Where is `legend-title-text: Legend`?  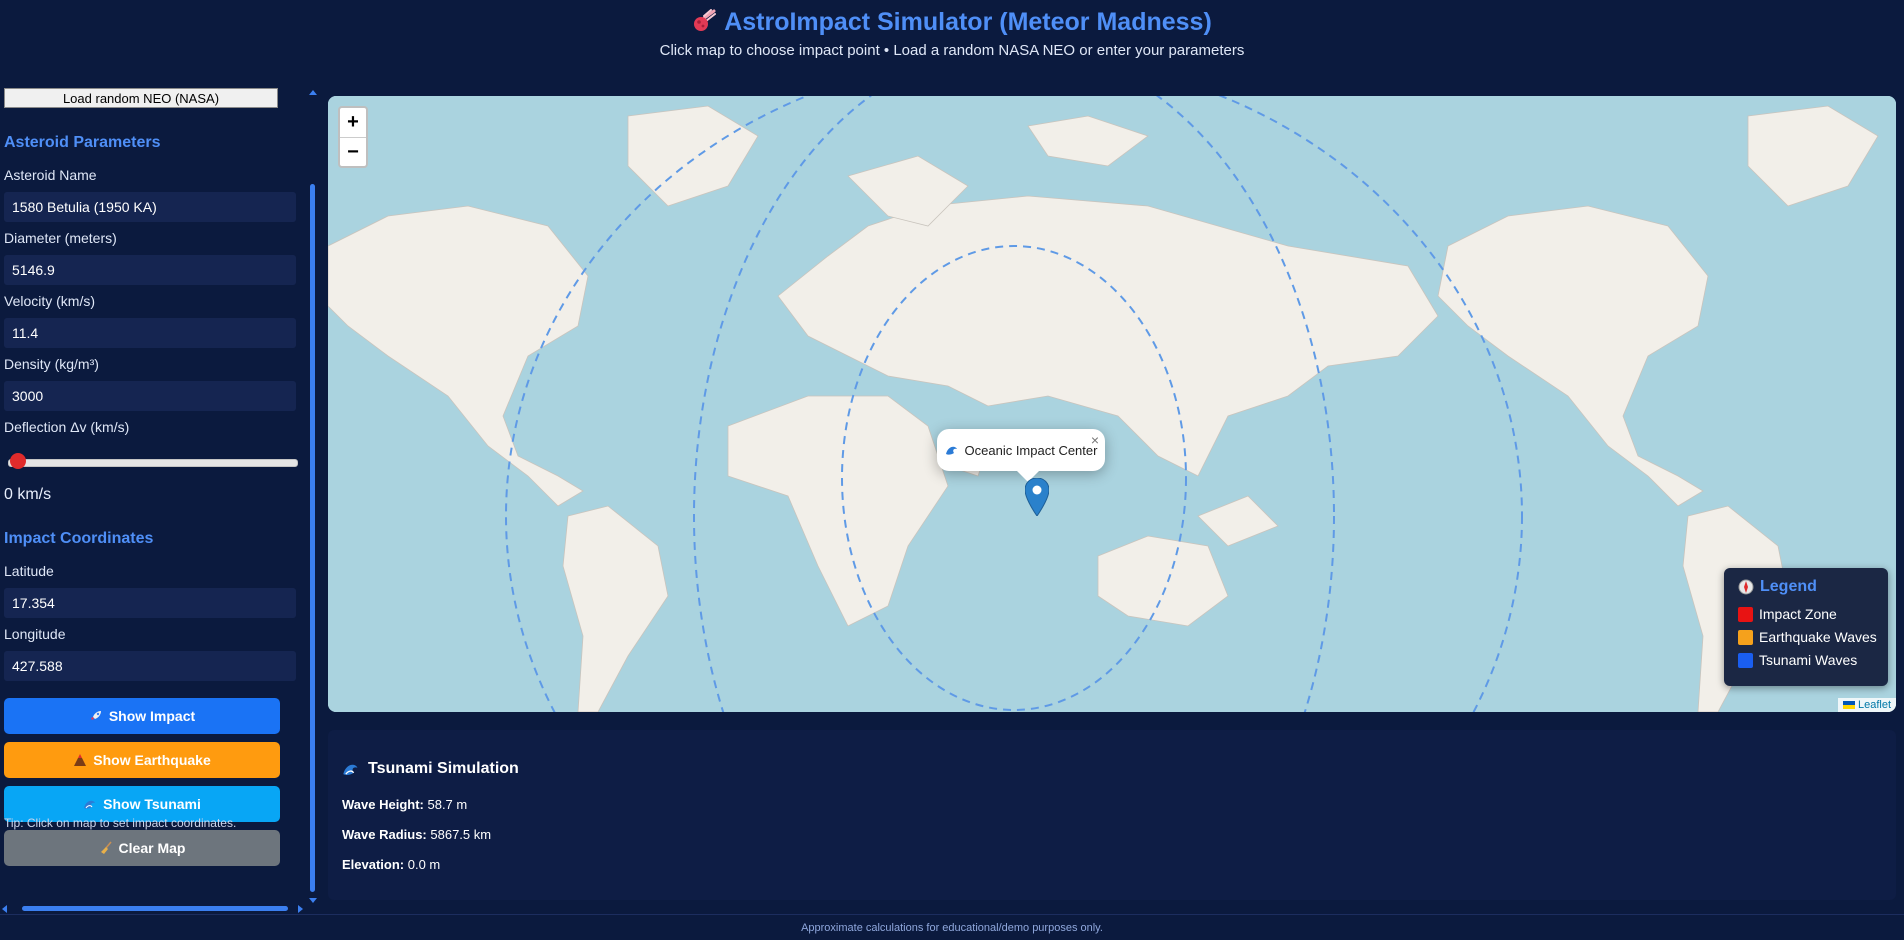
legend-title-text: Legend is located at coordinates (1788, 586).